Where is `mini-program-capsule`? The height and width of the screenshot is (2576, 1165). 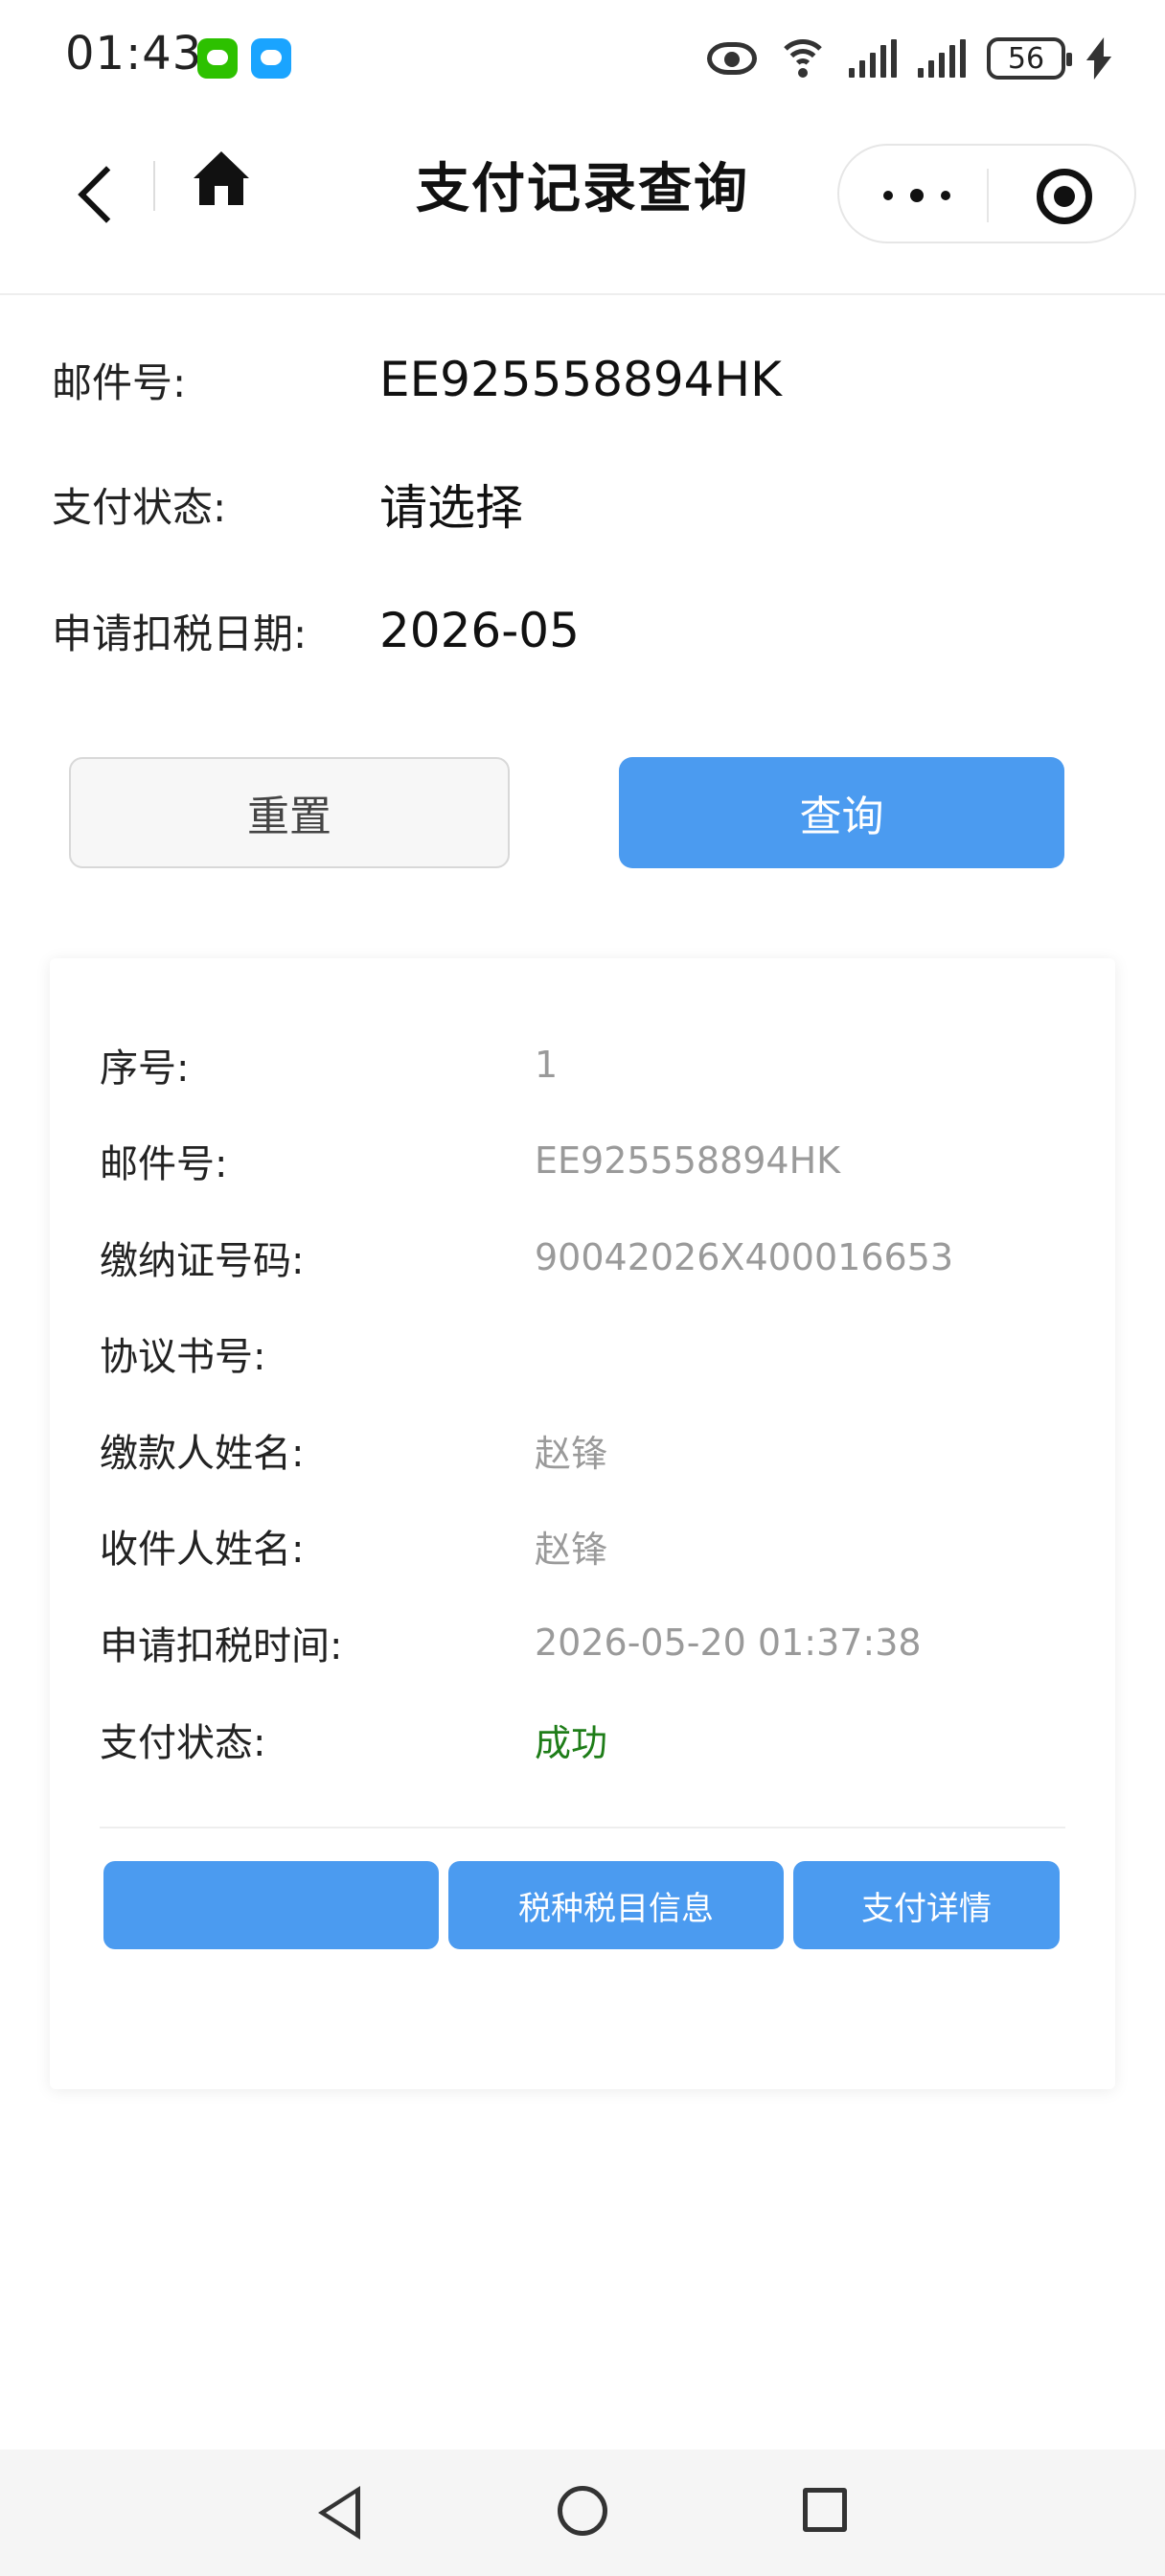 mini-program-capsule is located at coordinates (987, 193).